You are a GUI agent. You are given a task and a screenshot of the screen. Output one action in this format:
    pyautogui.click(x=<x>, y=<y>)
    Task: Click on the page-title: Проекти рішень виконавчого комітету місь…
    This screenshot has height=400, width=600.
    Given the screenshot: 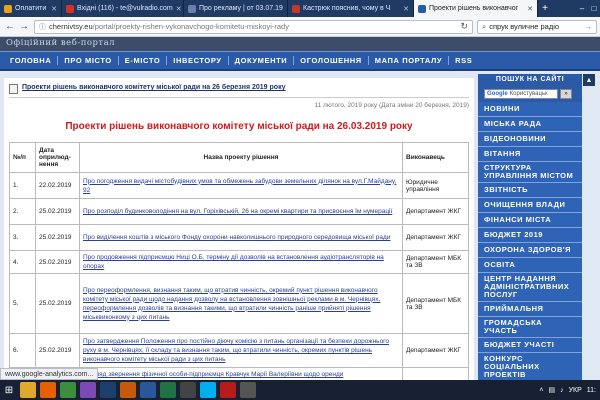 What is the action you would take?
    pyautogui.click(x=153, y=87)
    